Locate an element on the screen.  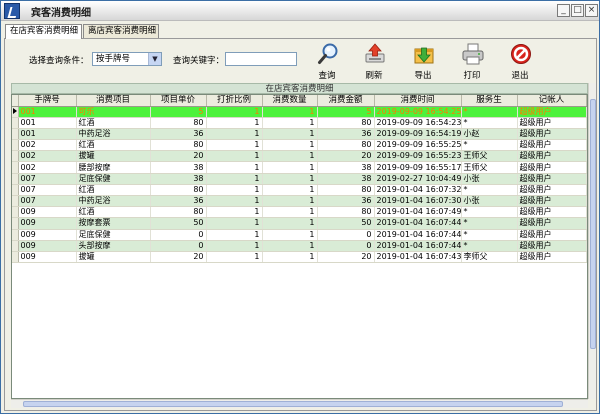
table-row: 007 中药足浴 36 1 1 36 2019-01-04 16:07:30 小张 超级用户 is located at coordinates (299, 201).